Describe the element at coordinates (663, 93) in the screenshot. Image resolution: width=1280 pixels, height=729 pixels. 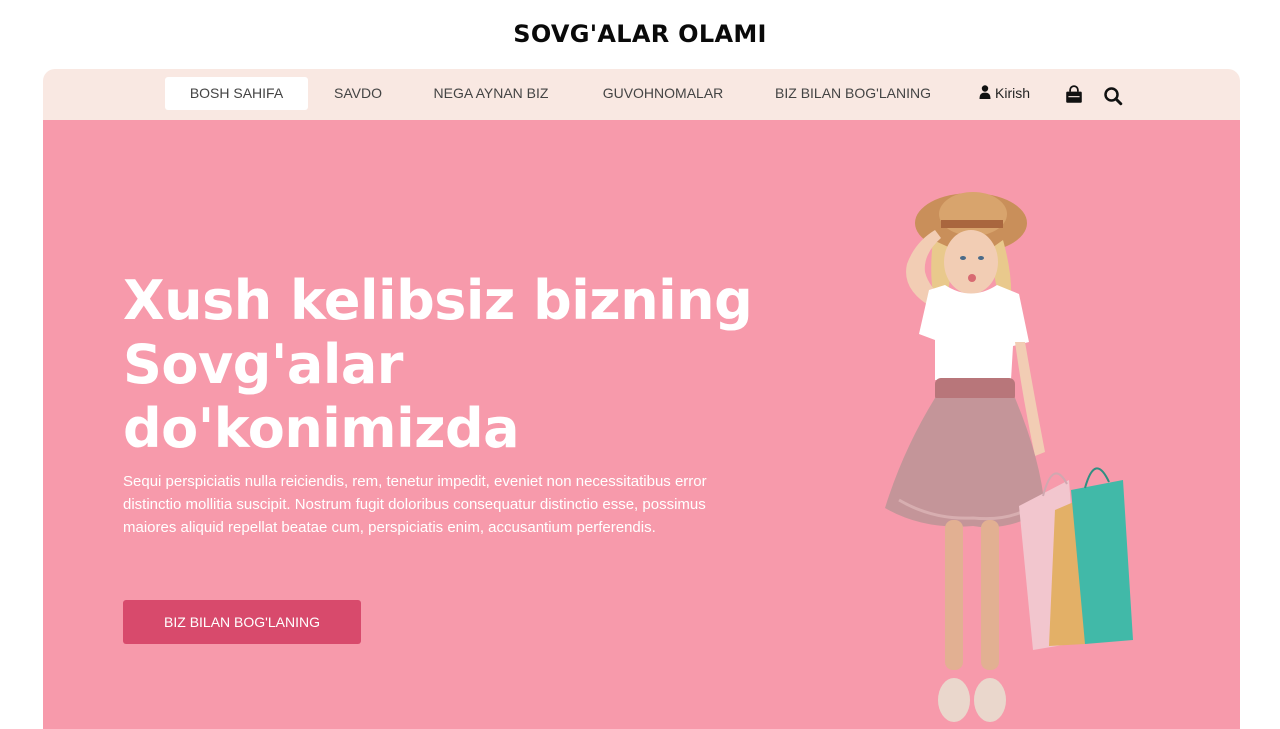
I see `nav-item-testimonials: GUVOHNOMALAR` at that location.